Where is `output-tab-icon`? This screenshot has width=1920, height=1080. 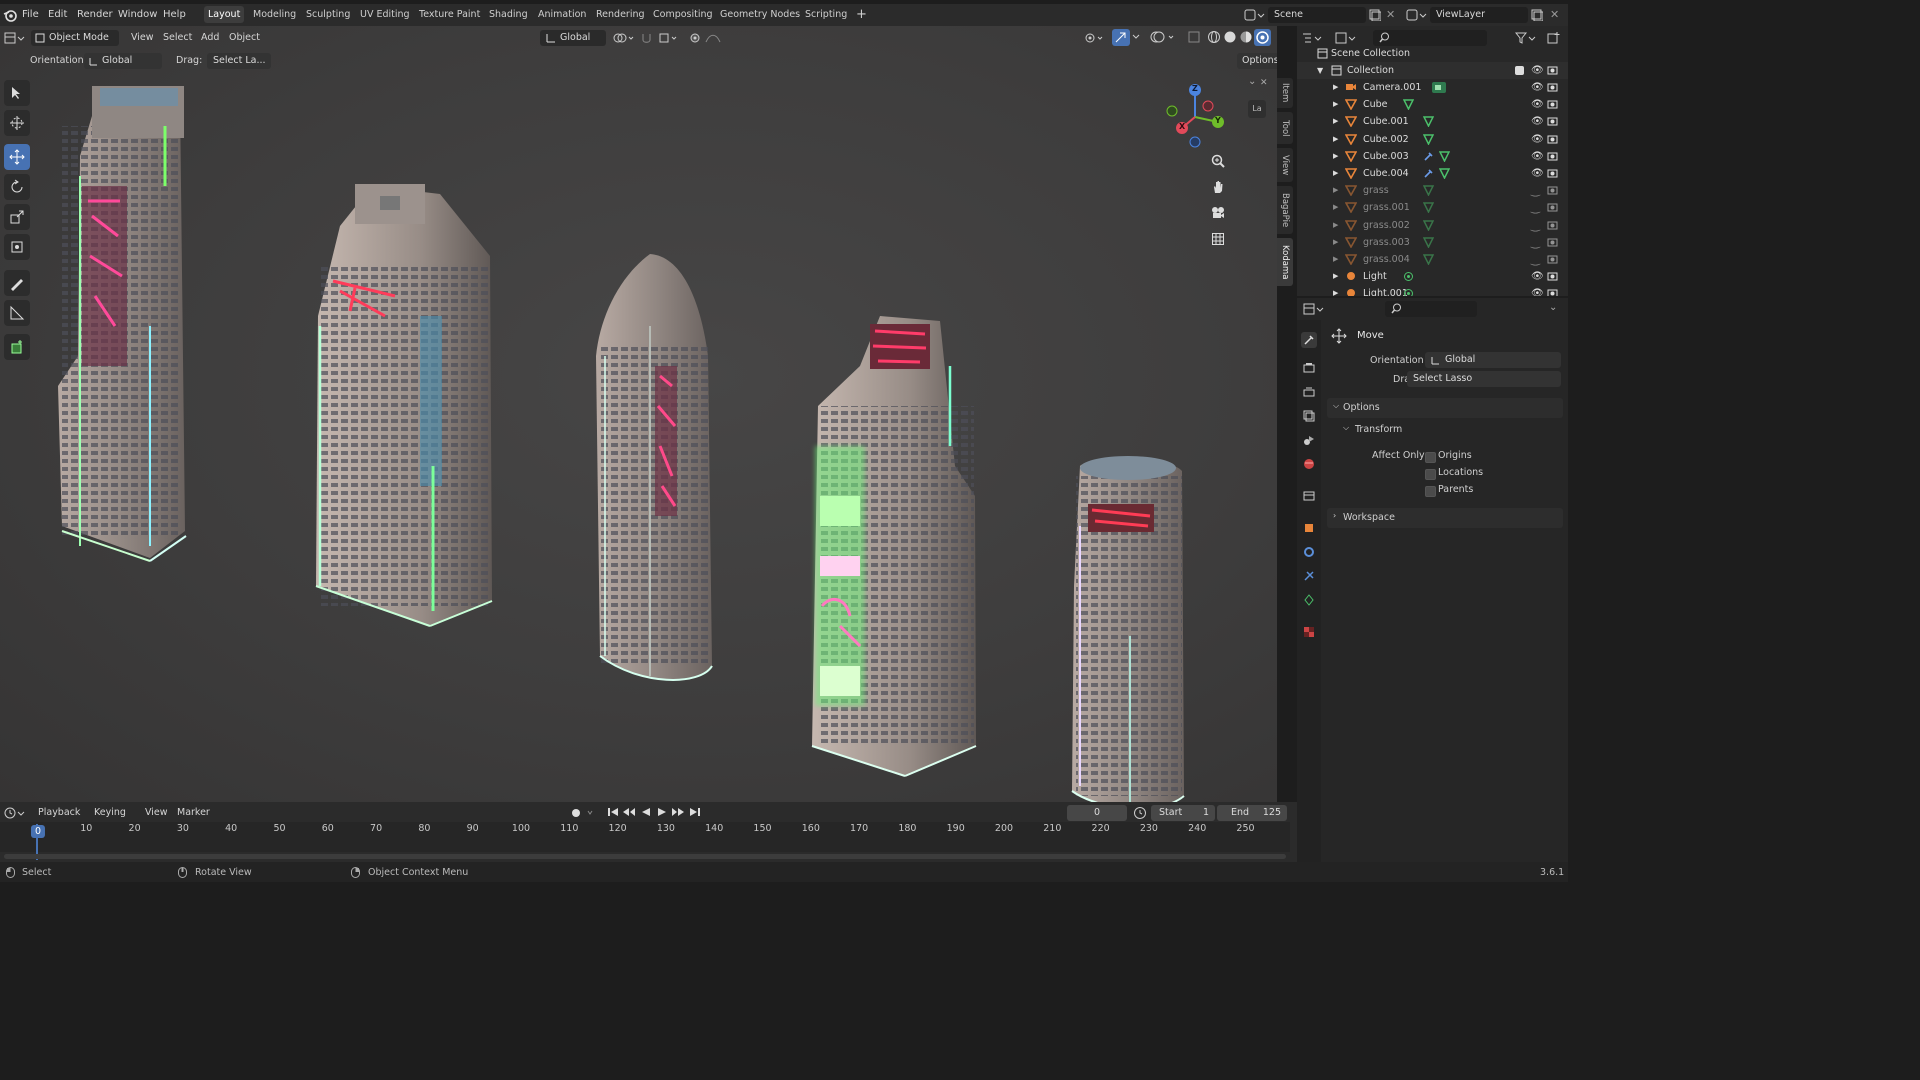
output-tab-icon is located at coordinates (1309, 392).